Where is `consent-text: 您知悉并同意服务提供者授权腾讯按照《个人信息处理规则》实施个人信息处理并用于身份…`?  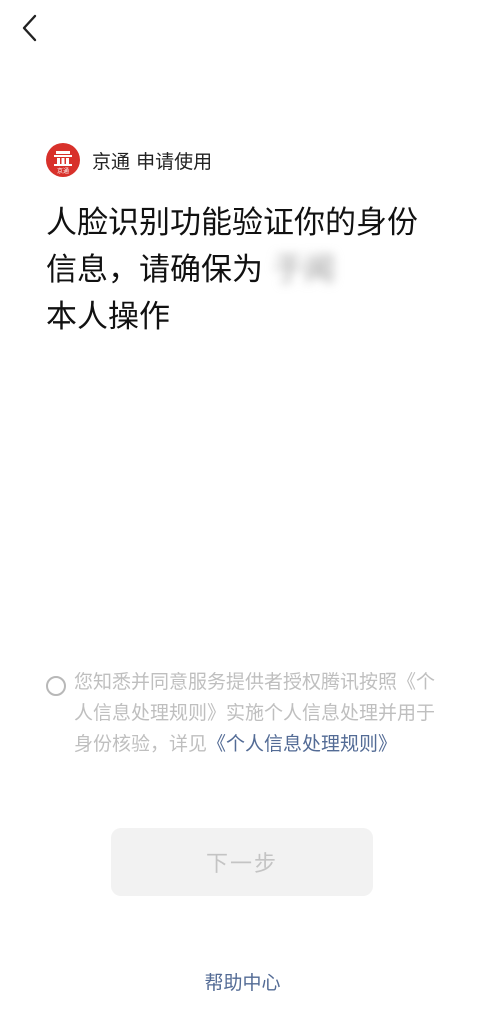 consent-text: 您知悉并同意服务提供者授权腾讯按照《个人信息处理规则》实施个人信息处理并用于身份… is located at coordinates (256, 713).